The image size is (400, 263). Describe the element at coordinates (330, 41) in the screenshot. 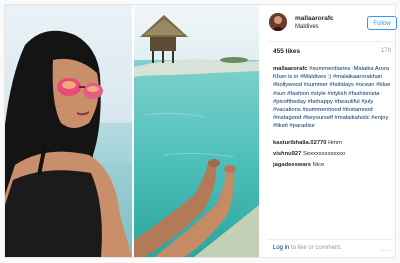

I see `header-divider` at that location.